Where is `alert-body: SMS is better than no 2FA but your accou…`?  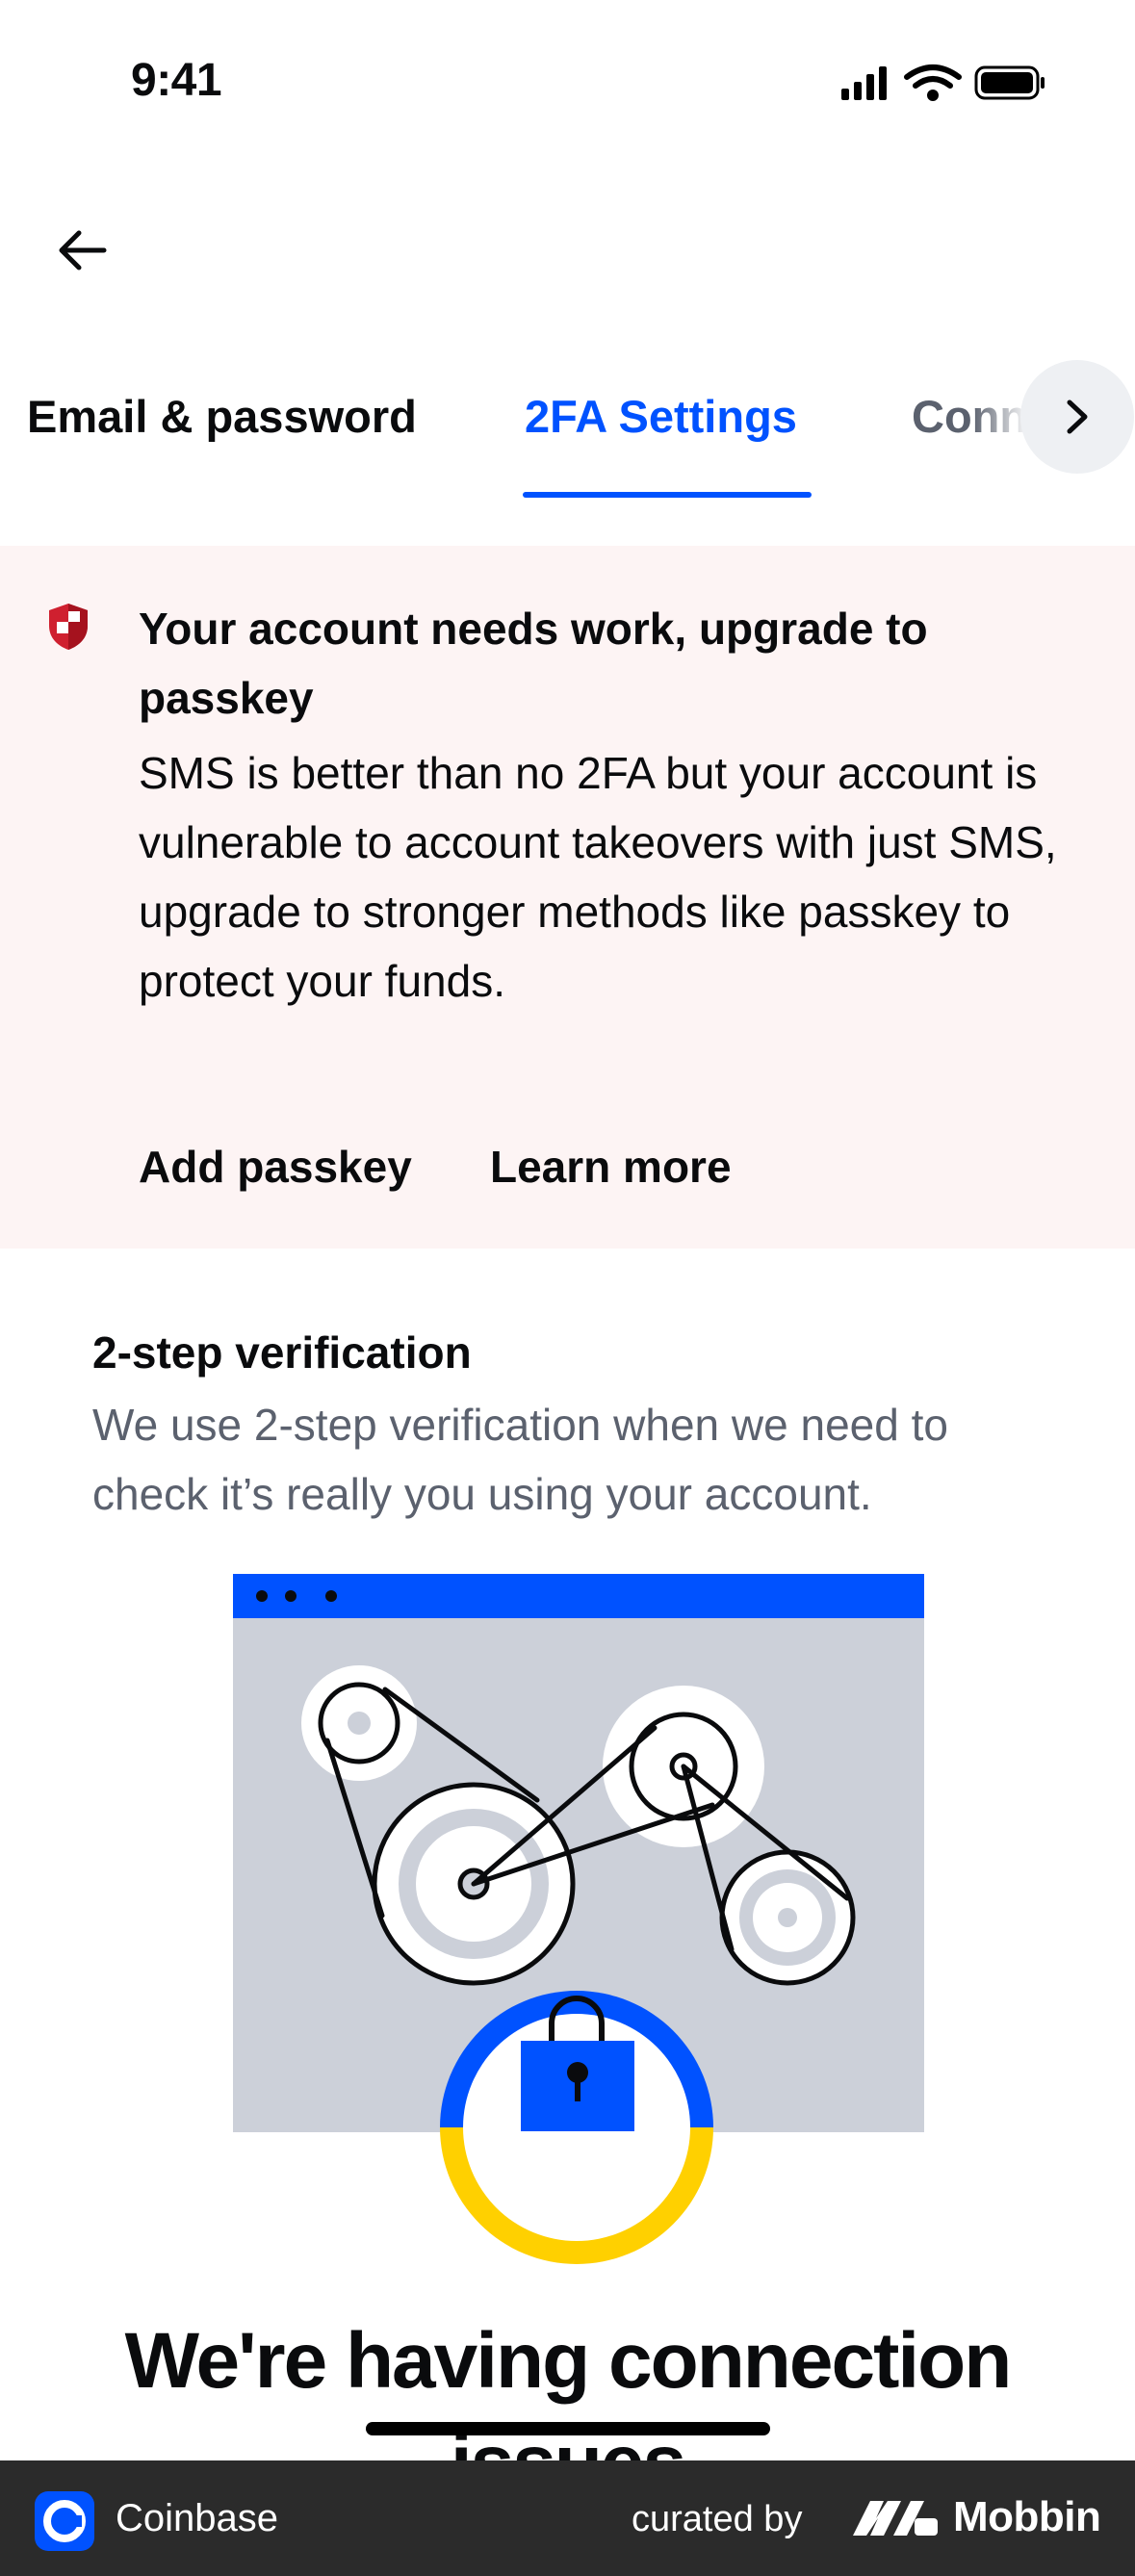 alert-body: SMS is better than no 2FA but your accou… is located at coordinates (598, 877).